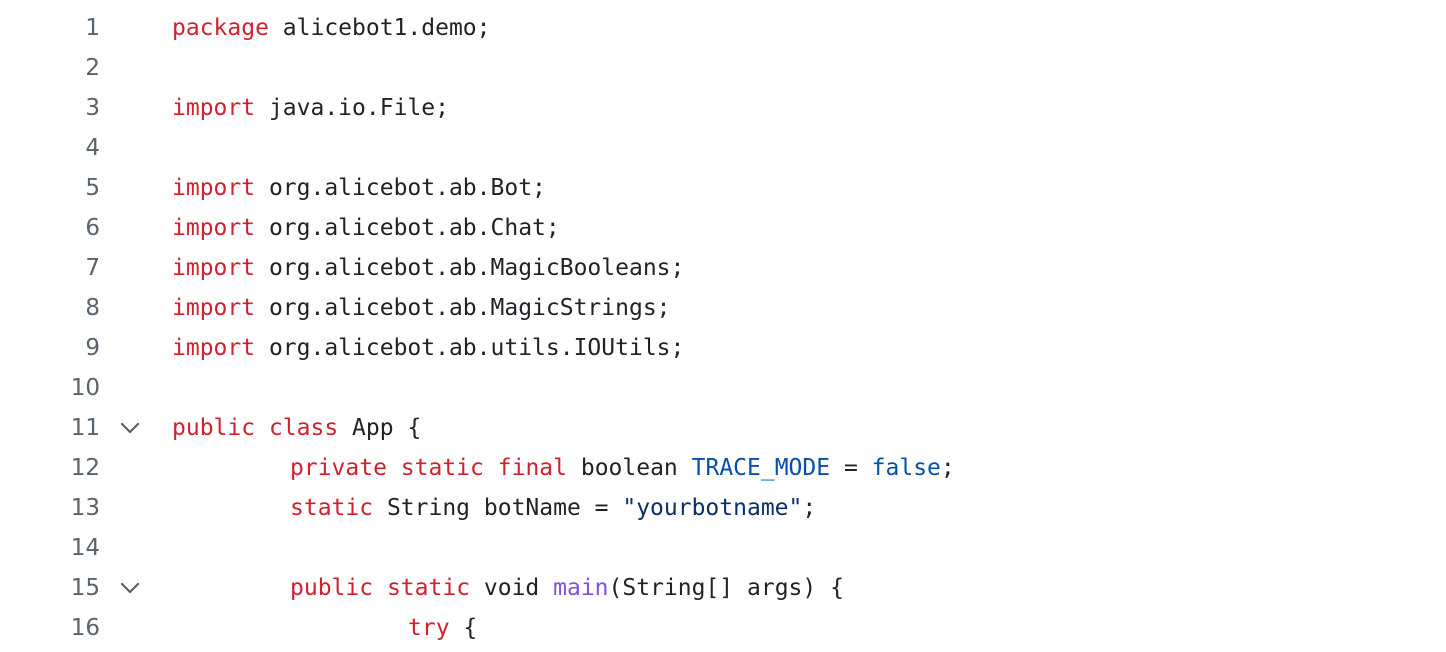 Image resolution: width=1446 pixels, height=652 pixels. What do you see at coordinates (50, 348) in the screenshot?
I see `line-number: 9` at bounding box center [50, 348].